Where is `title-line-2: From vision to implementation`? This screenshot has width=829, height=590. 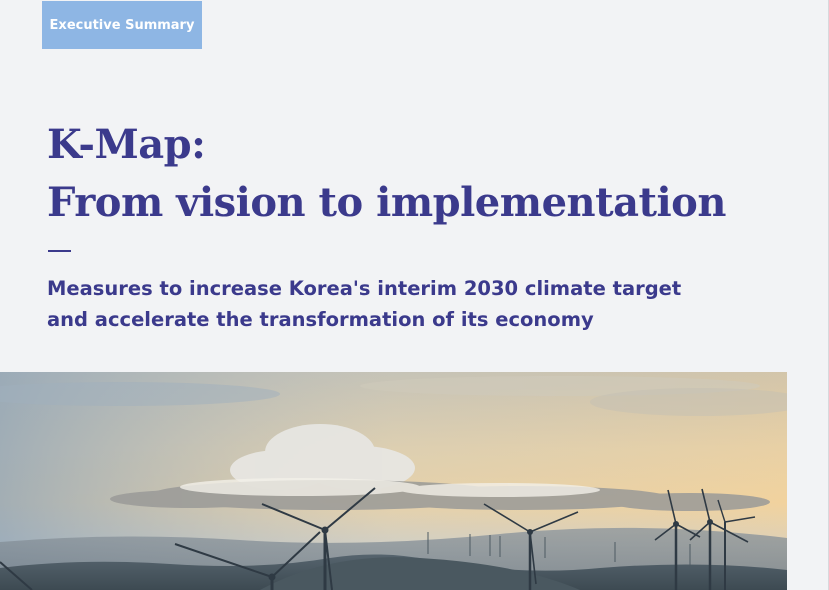
title-line-2: From vision to implementation is located at coordinates (386, 202).